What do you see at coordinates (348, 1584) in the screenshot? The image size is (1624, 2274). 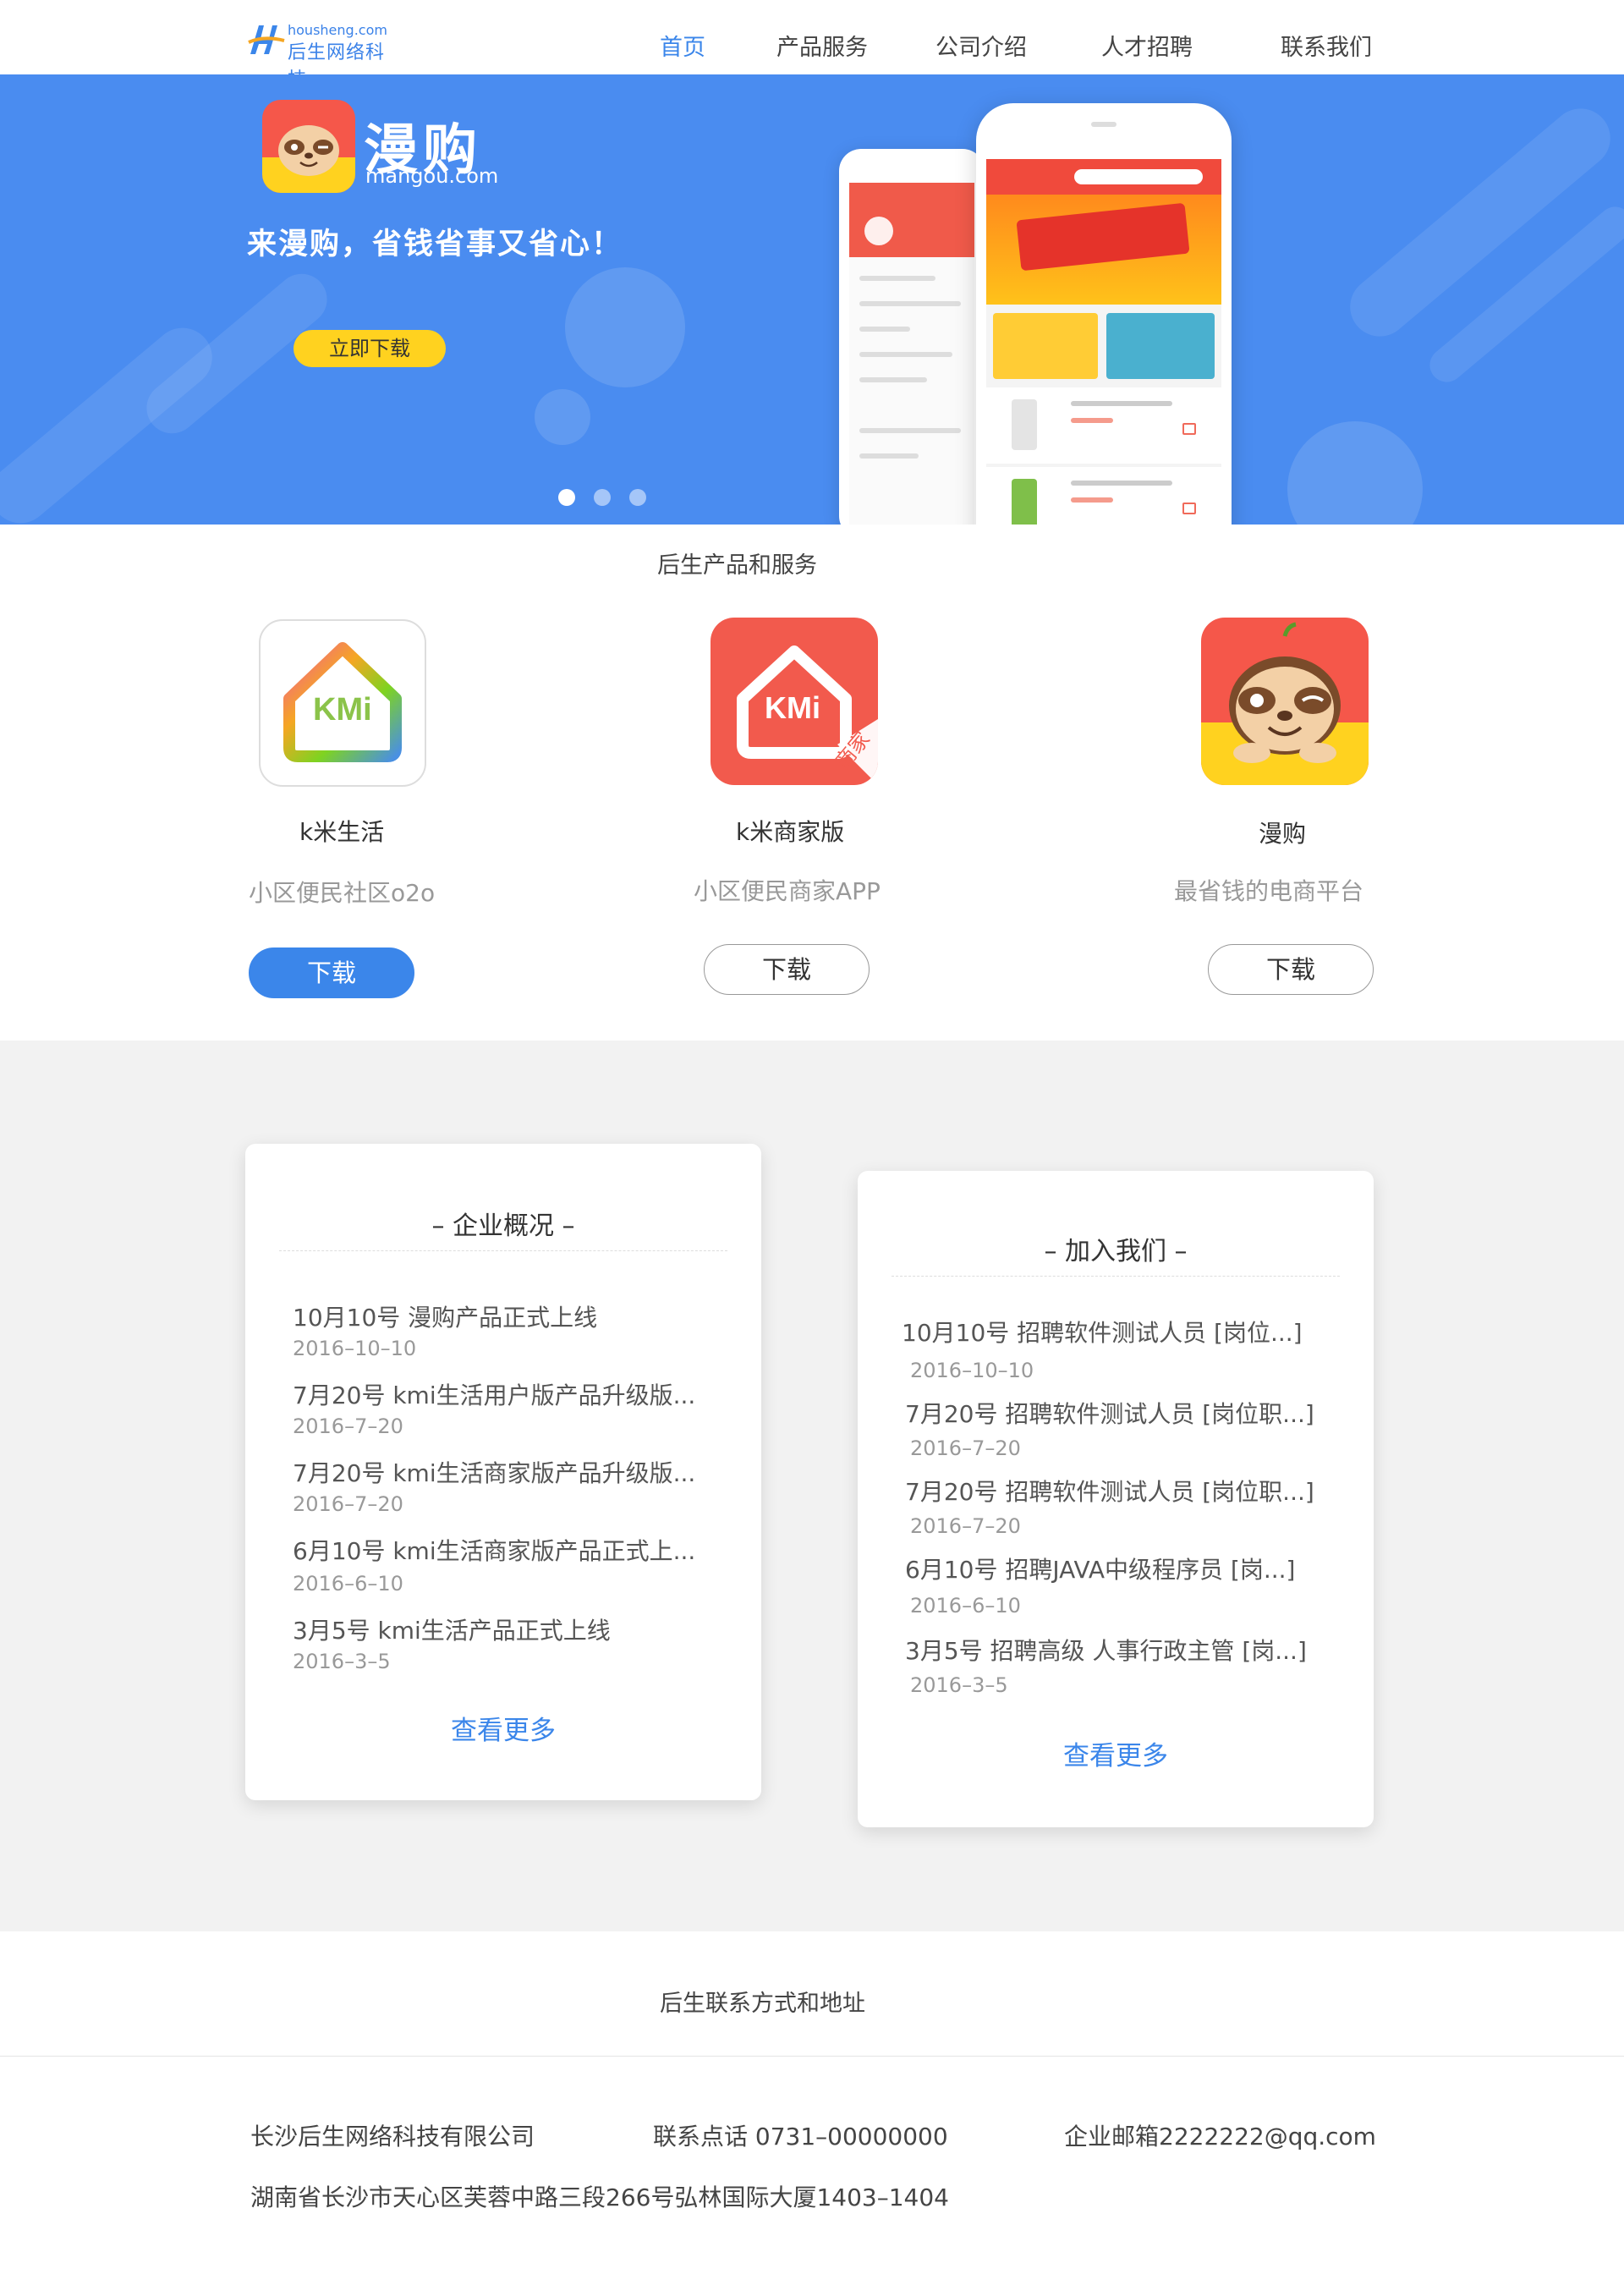 I see `news-item-date: 2016–6–10` at bounding box center [348, 1584].